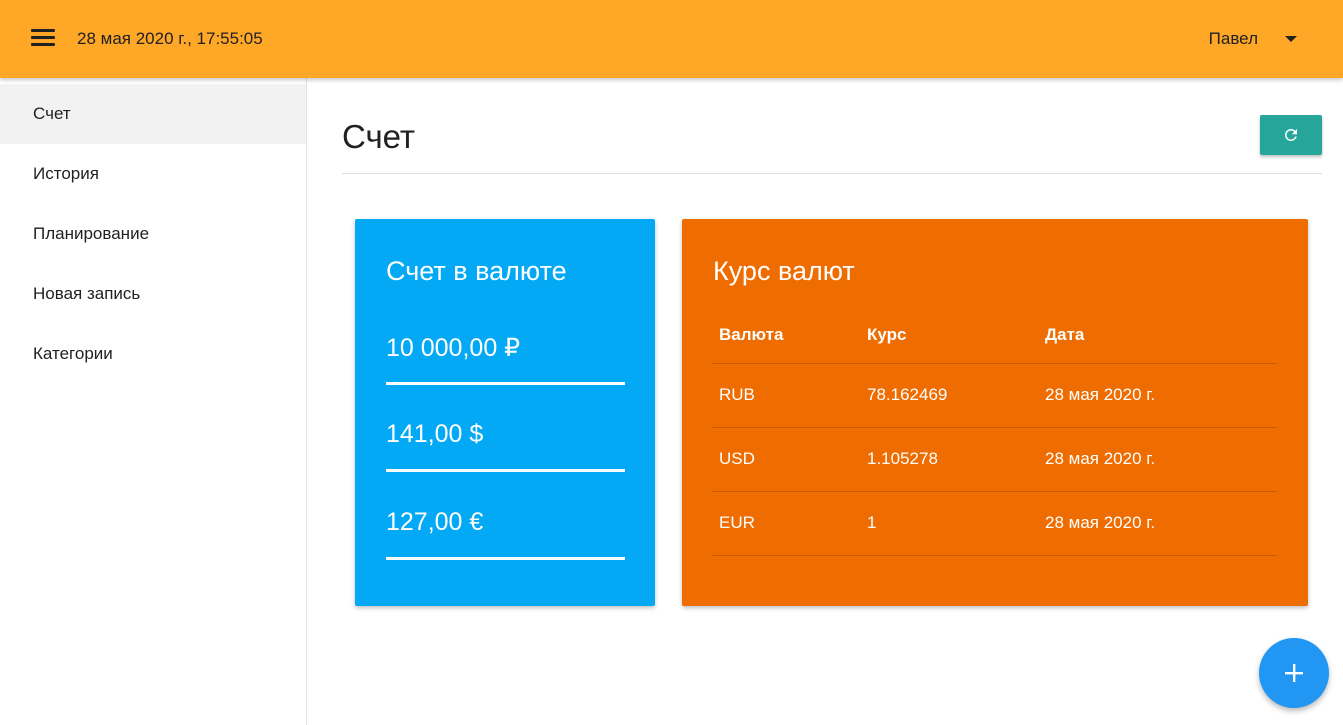  What do you see at coordinates (949, 335) in the screenshot?
I see `column-header-rate: Курс` at bounding box center [949, 335].